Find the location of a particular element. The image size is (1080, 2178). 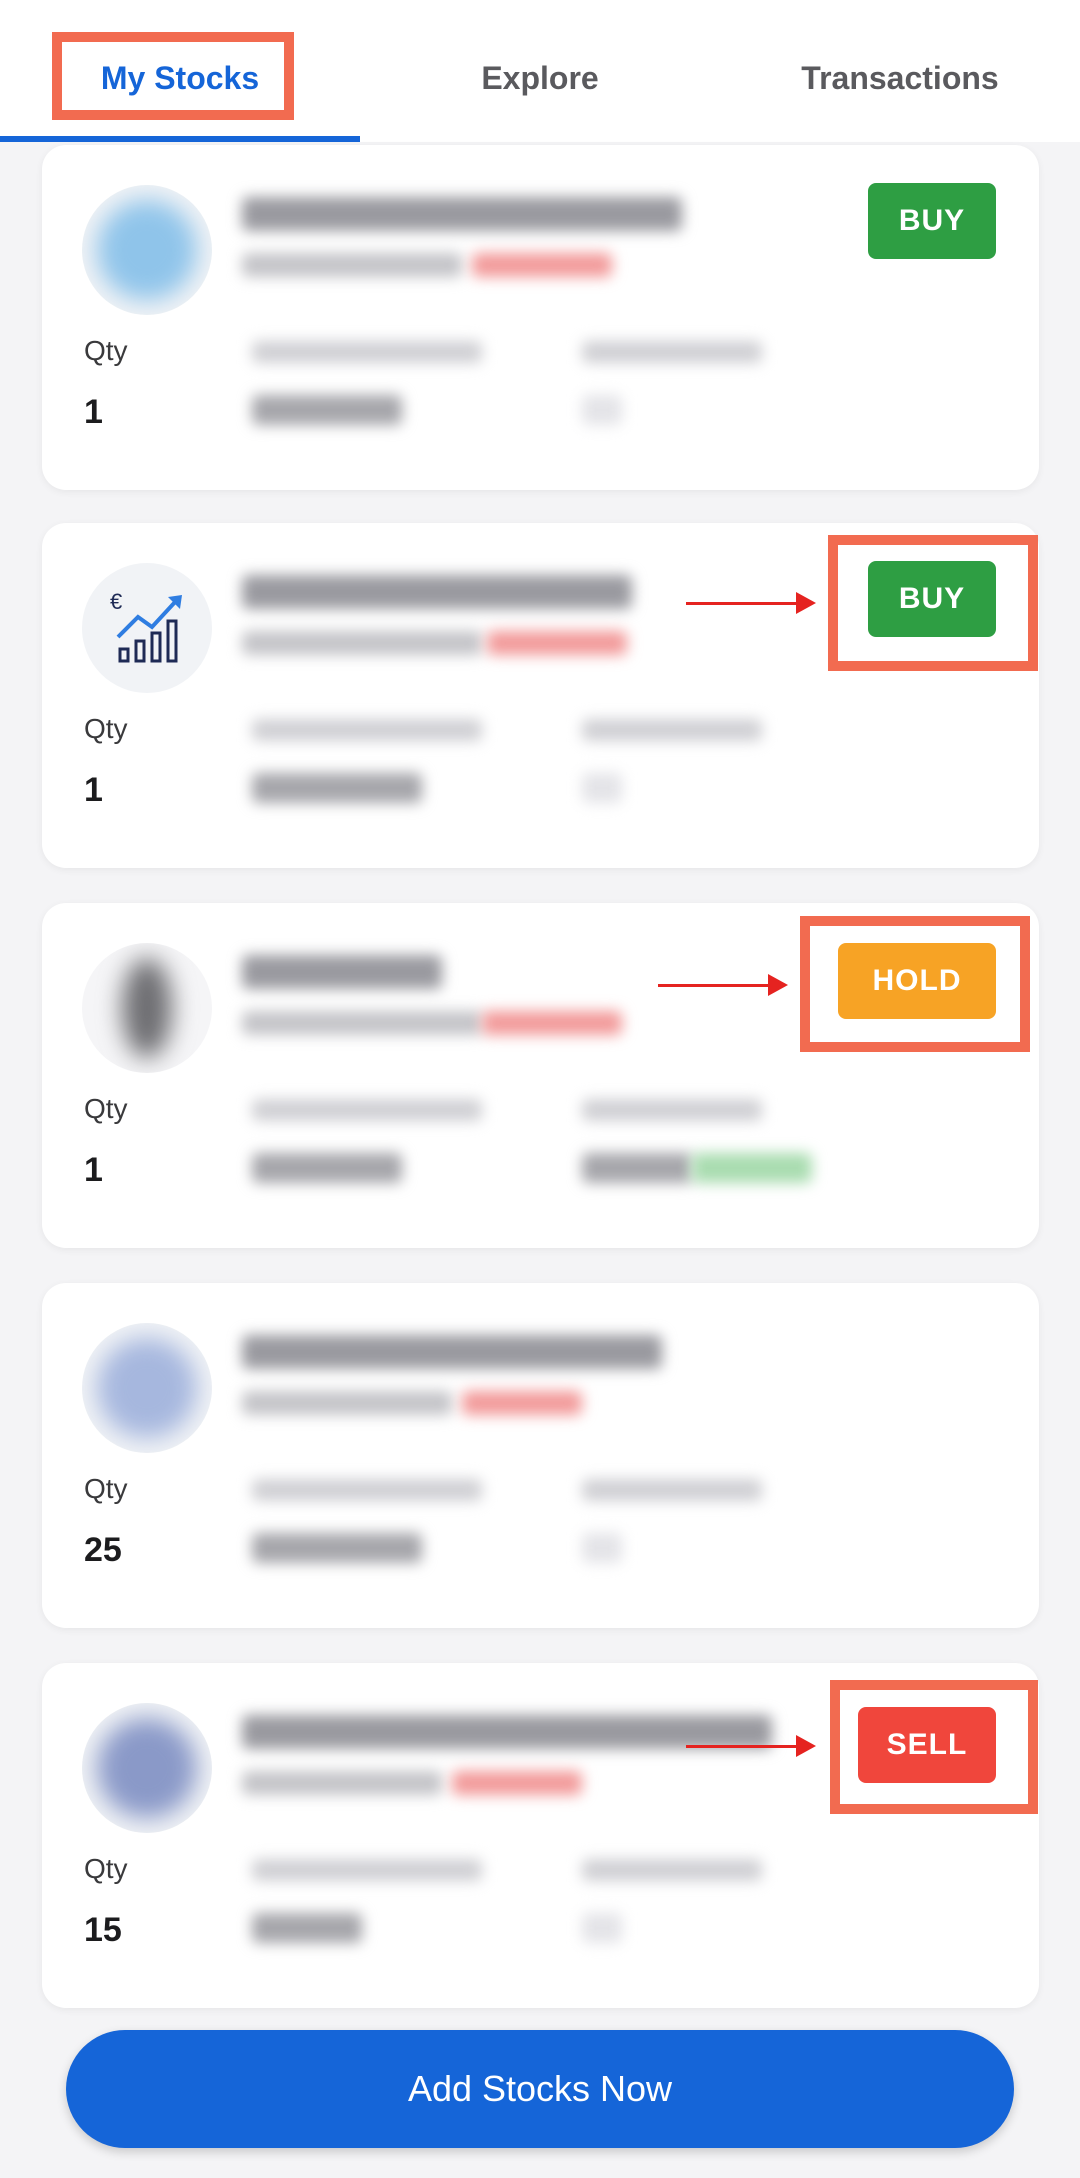

tab-my-stocks: My Stocks is located at coordinates (180, 78).